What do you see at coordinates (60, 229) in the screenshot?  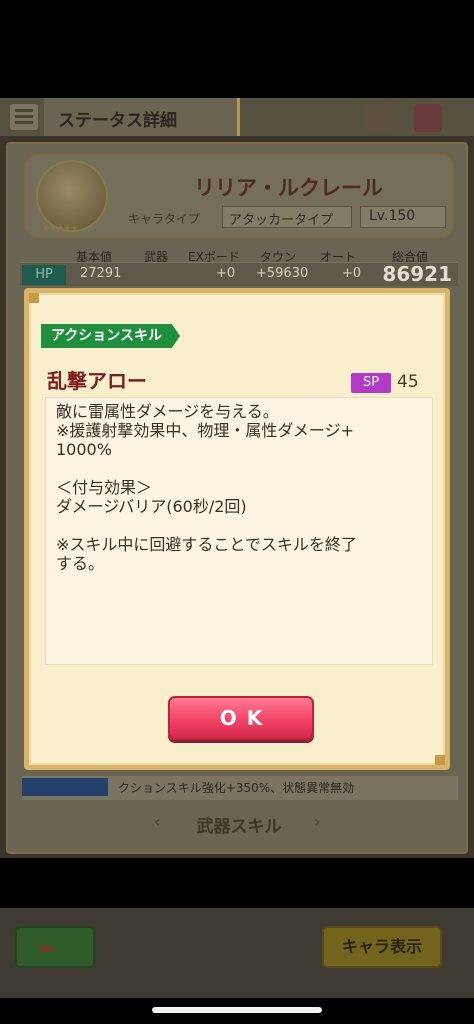 I see `rarity-stars: ★★★★★` at bounding box center [60, 229].